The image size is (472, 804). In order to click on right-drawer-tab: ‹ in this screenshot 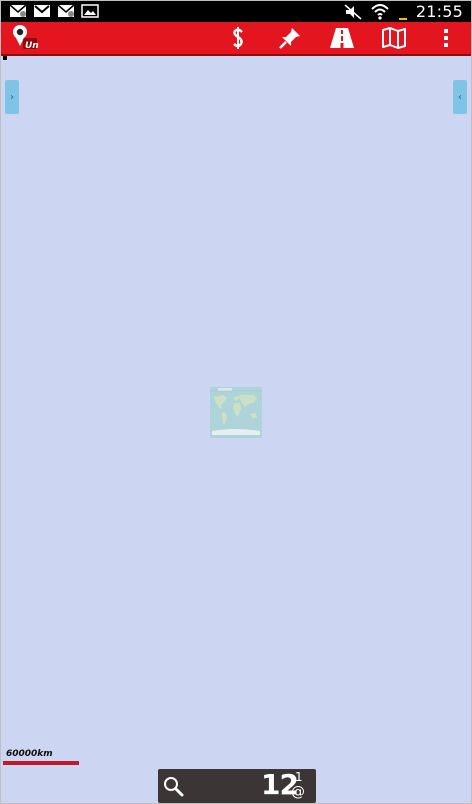, I will do `click(460, 97)`.